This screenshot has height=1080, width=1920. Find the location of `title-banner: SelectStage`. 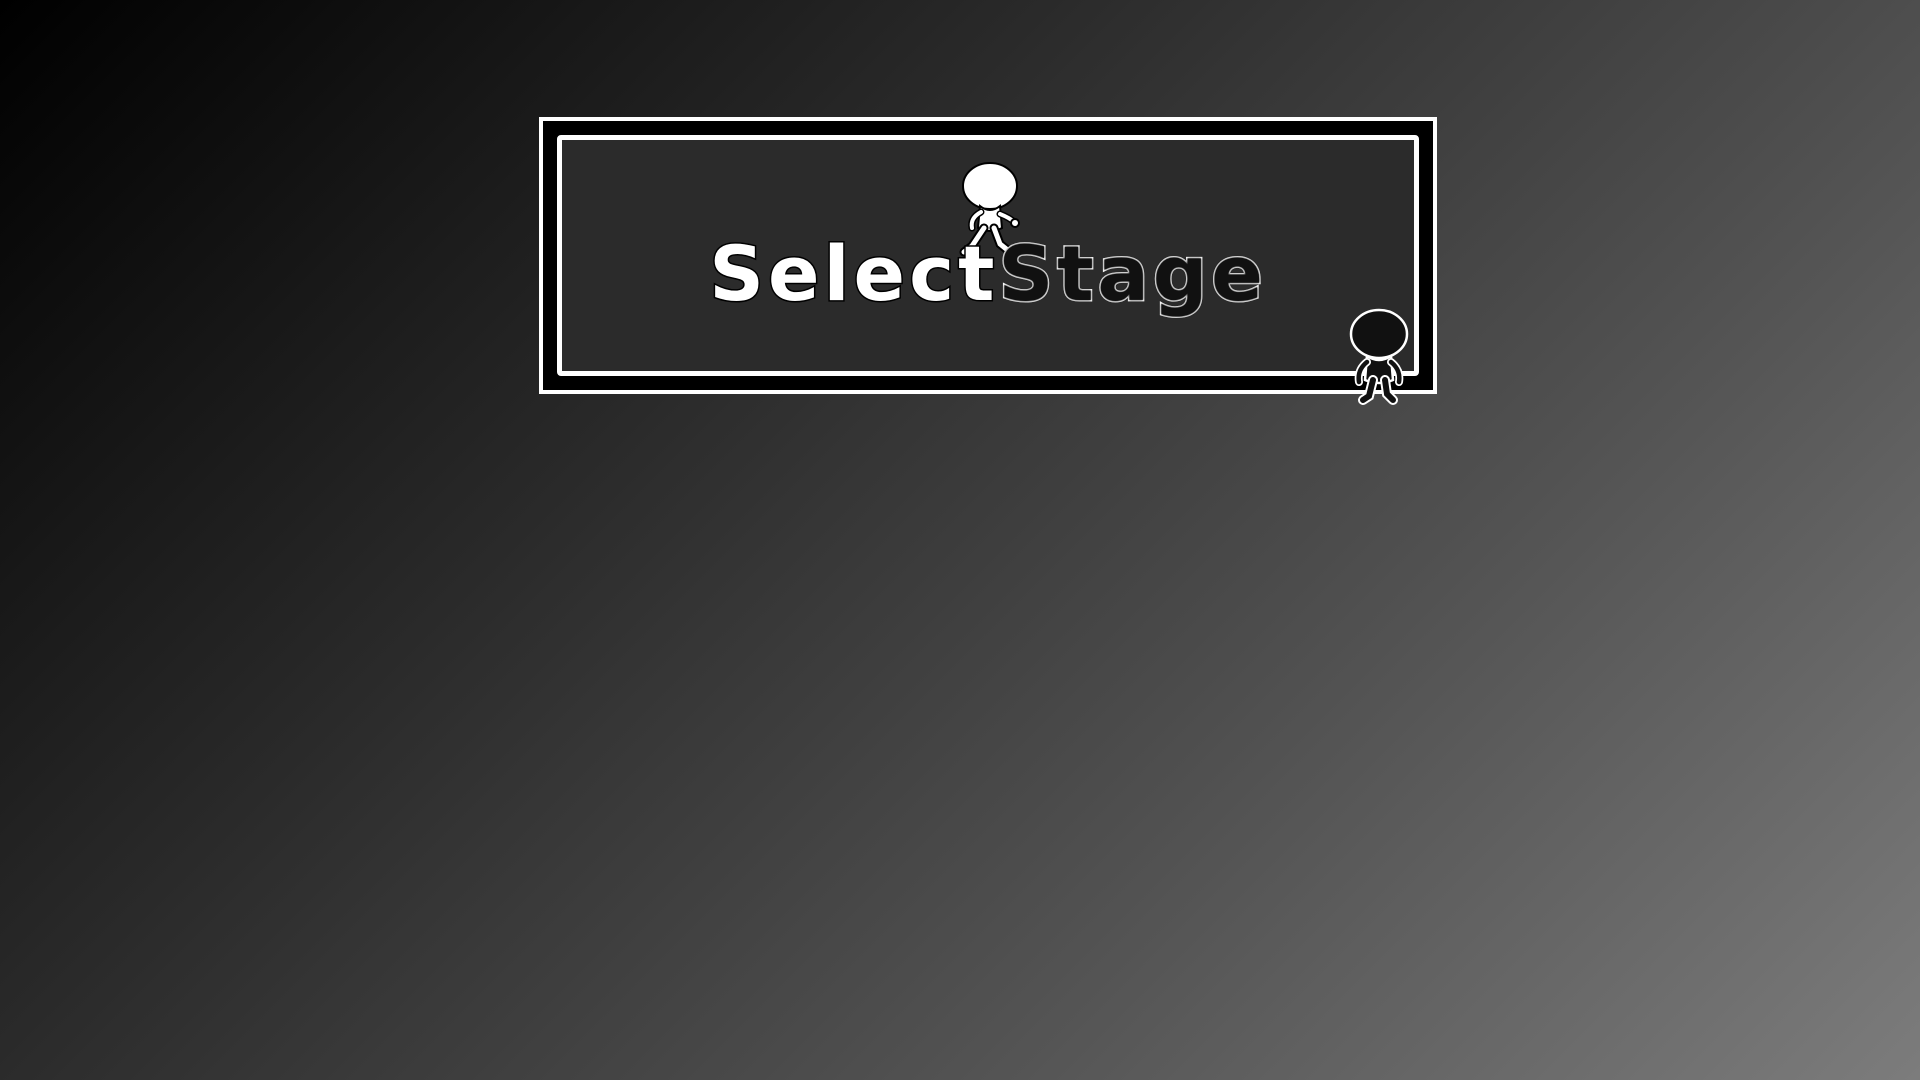

title-banner: SelectStage is located at coordinates (988, 261).